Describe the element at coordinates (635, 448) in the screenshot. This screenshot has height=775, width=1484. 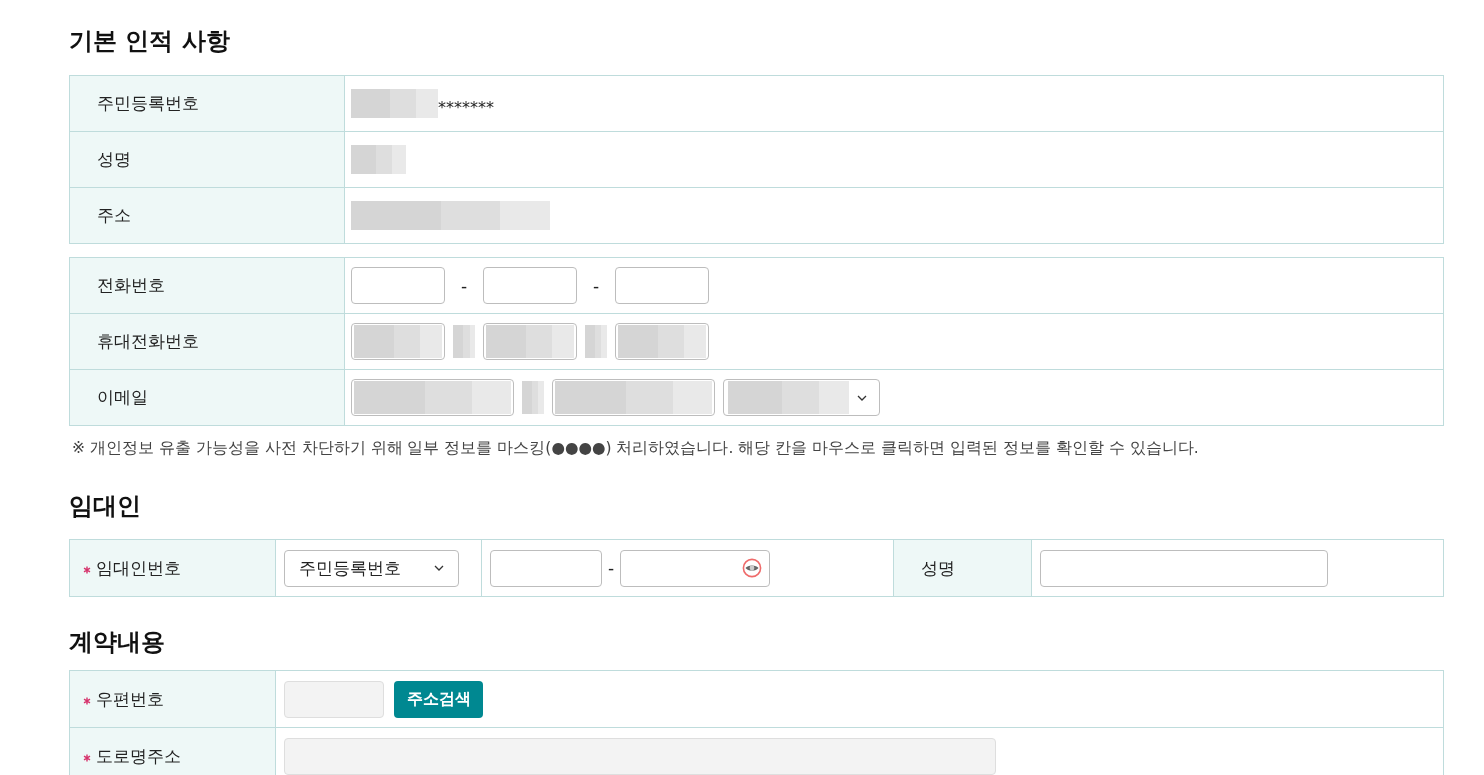
I see `notice-text: ※ 개인정보 유출 가능성을 사전 차단하기 위해 일부 정보를 마스킹(●●●●) 처리하였습니다. 해당 칸을 마우스로 클릭하면 입력된 정보를 확인할 수 있습니다.` at that location.